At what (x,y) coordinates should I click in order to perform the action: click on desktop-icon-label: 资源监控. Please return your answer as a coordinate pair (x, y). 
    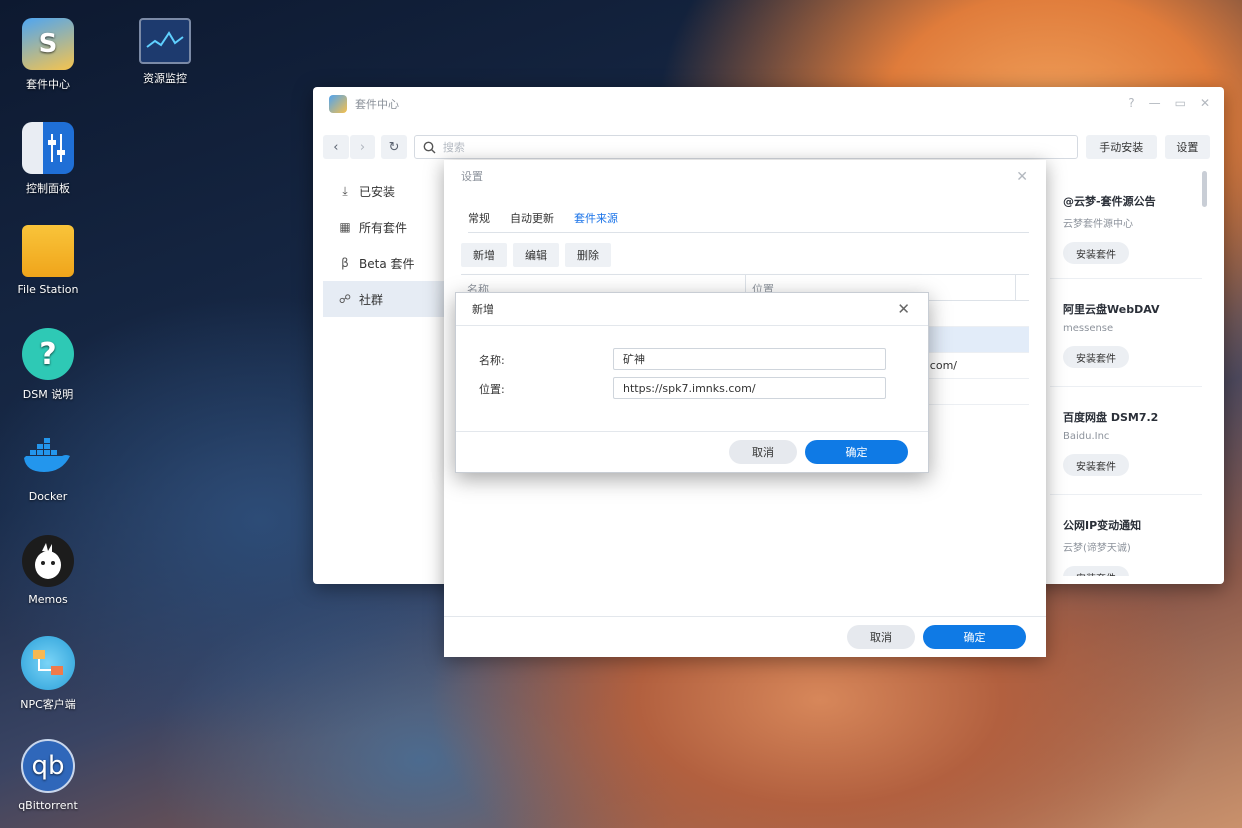
    Looking at the image, I should click on (165, 78).